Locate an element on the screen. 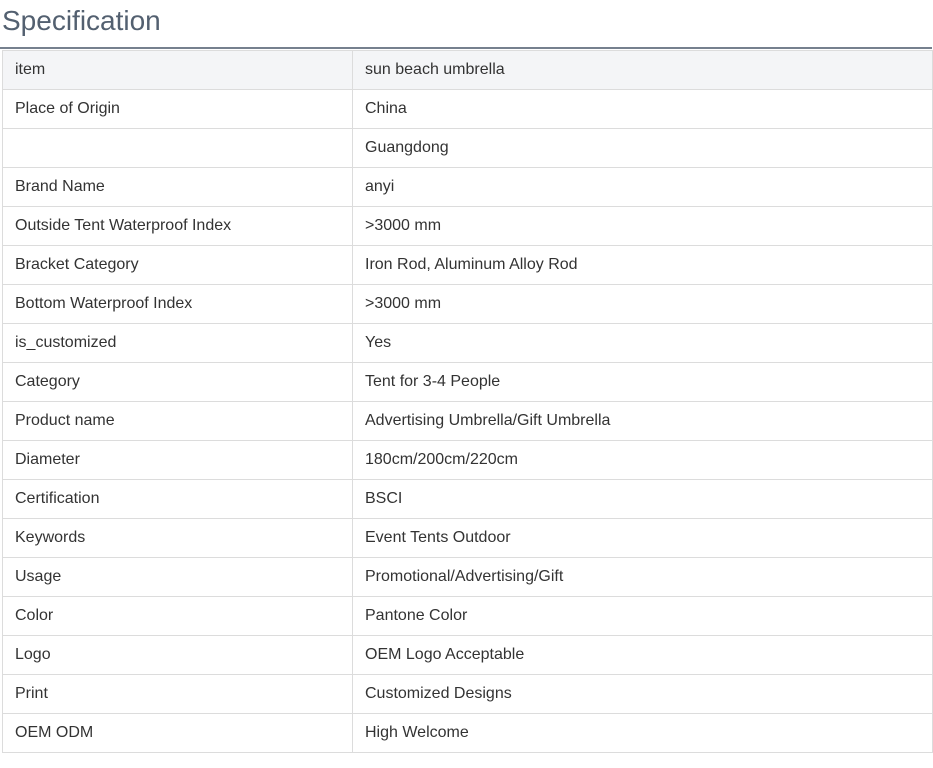 The width and height of the screenshot is (933, 768). spec-value: High Welcome is located at coordinates (642, 733).